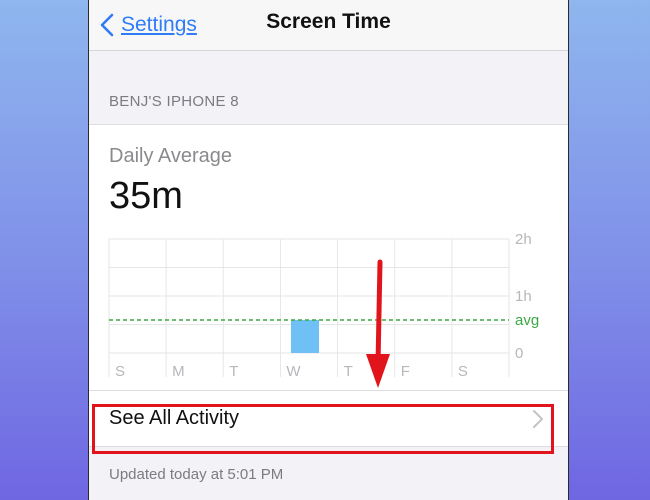 Image resolution: width=650 pixels, height=500 pixels. Describe the element at coordinates (171, 156) in the screenshot. I see `daily-average-label: Daily Average` at that location.